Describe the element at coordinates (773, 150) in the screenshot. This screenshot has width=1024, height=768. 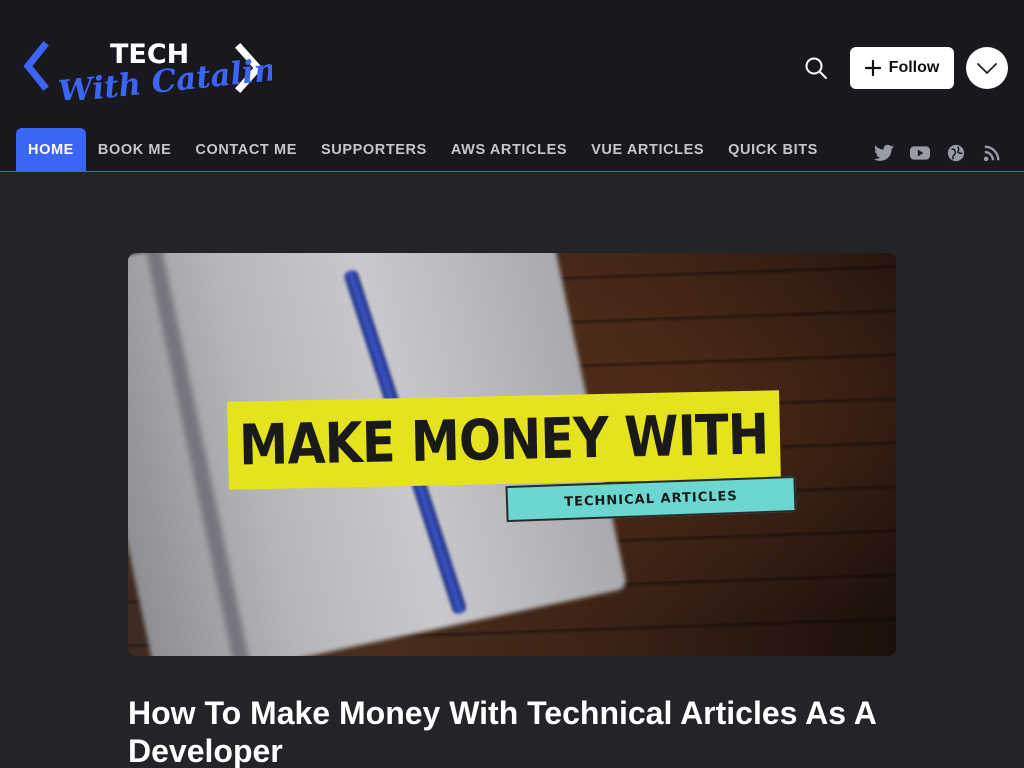
I see `nav-item-quick-bits: QUICK BITS` at that location.